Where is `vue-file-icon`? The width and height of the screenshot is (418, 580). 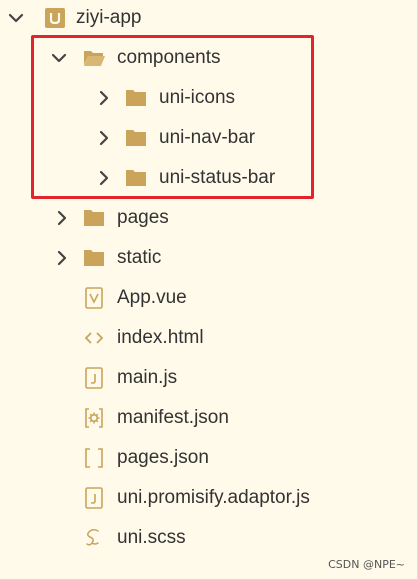
vue-file-icon is located at coordinates (94, 298).